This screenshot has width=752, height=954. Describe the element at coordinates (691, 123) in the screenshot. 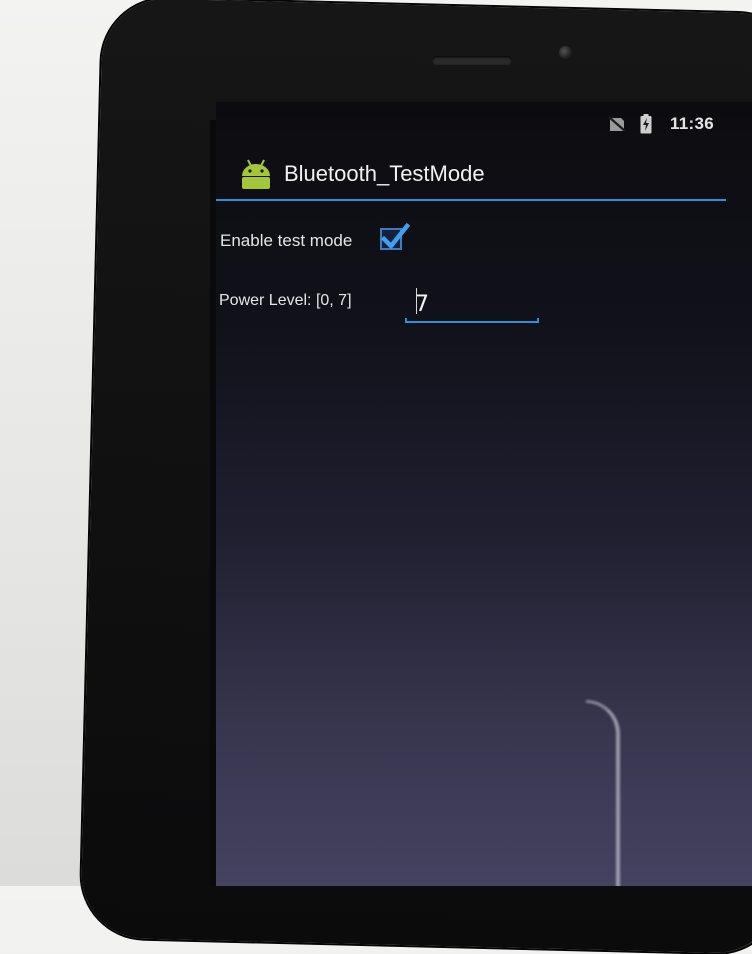

I see `status-time: 11:36` at that location.